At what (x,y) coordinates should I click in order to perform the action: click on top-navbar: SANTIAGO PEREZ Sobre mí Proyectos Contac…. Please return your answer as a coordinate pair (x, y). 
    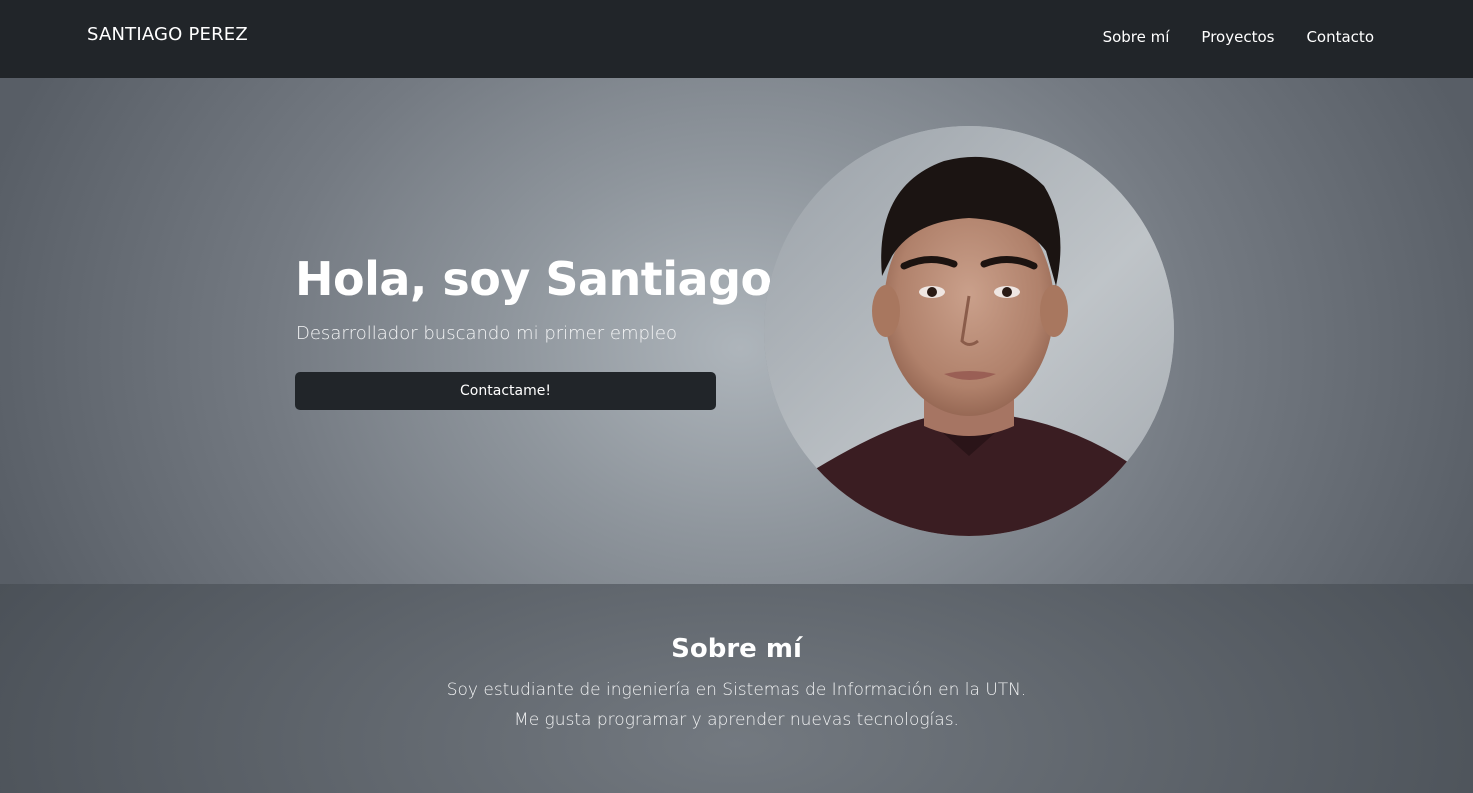
    Looking at the image, I should click on (736, 39).